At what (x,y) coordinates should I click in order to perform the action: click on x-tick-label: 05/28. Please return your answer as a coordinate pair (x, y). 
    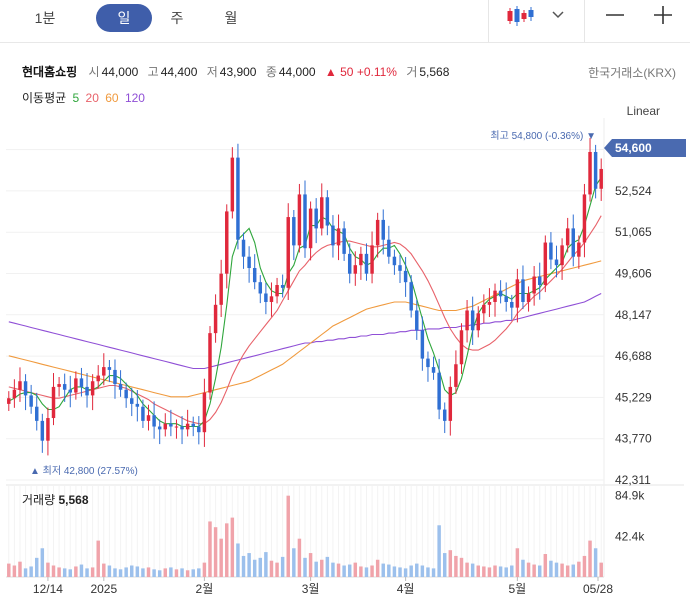
    Looking at the image, I should click on (598, 589).